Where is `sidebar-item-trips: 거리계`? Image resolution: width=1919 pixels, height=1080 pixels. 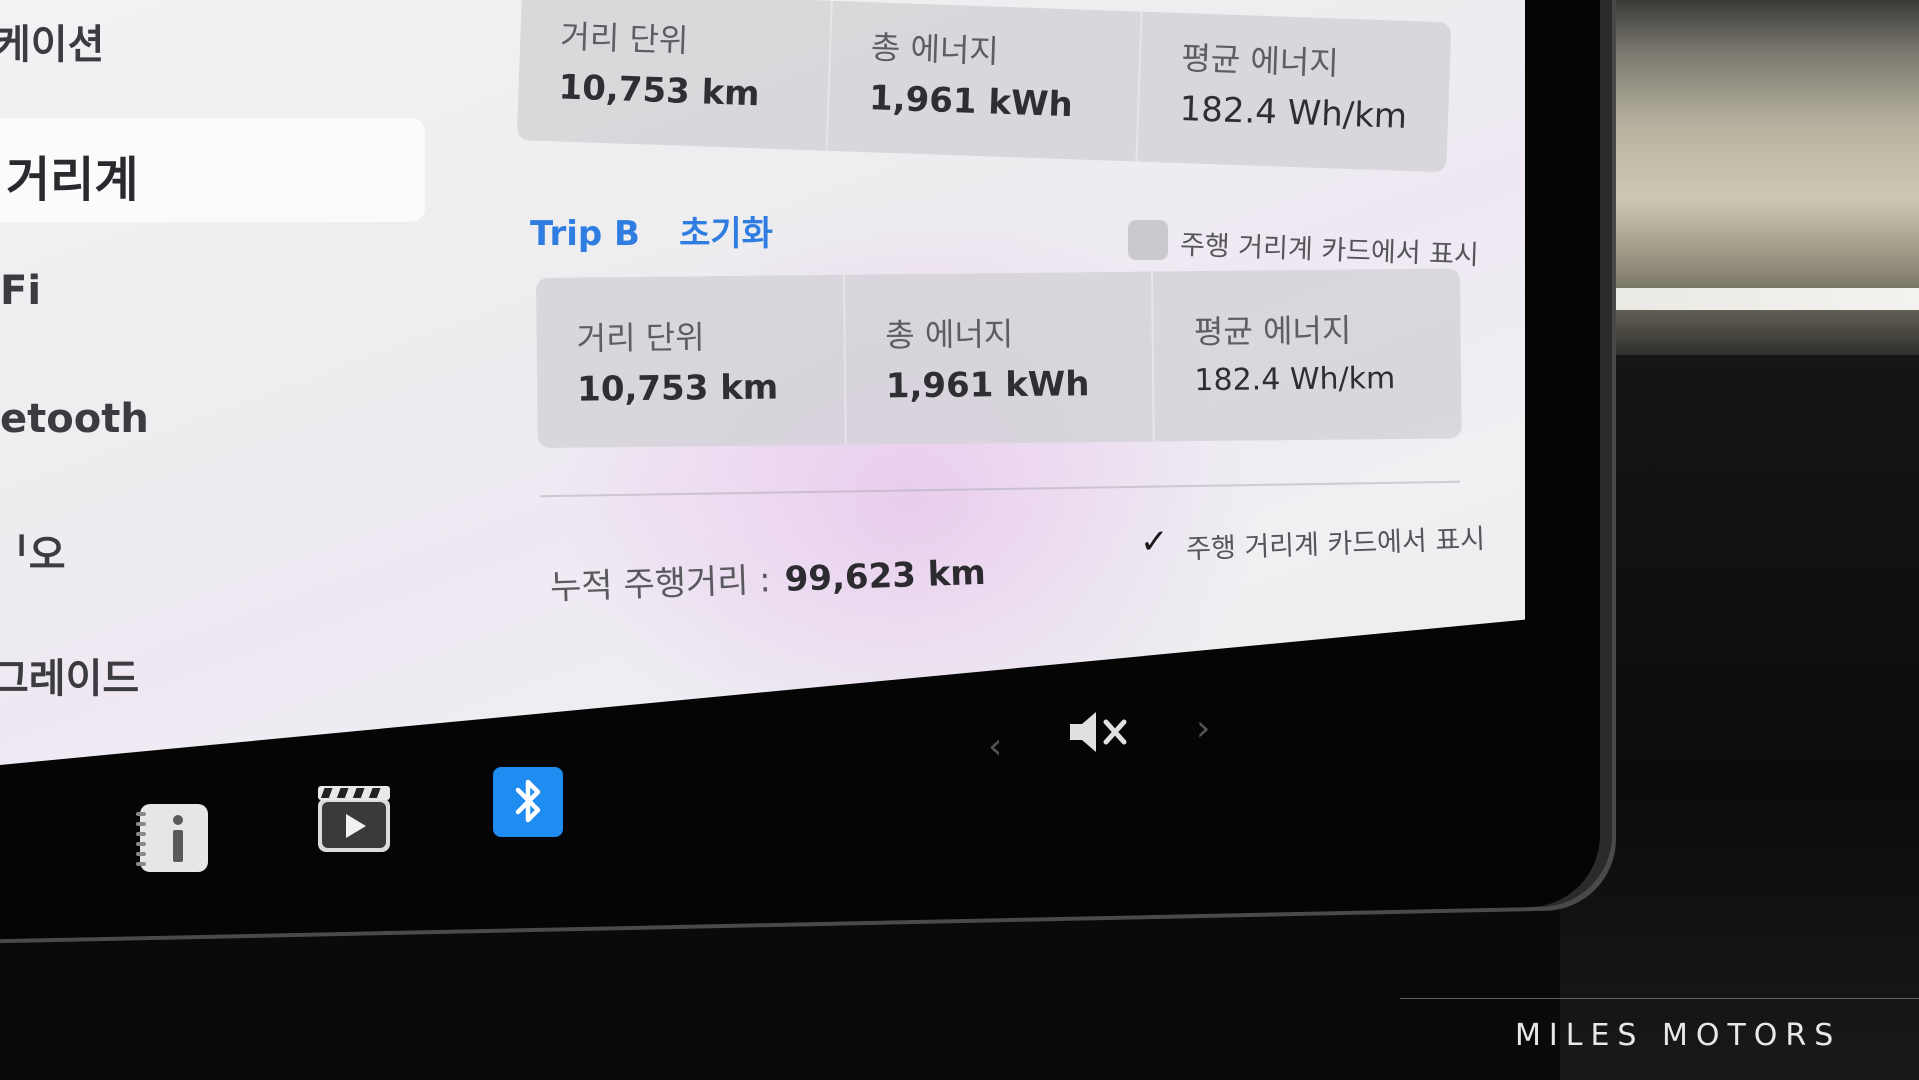
sidebar-item-trips: 거리계 is located at coordinates (212, 170).